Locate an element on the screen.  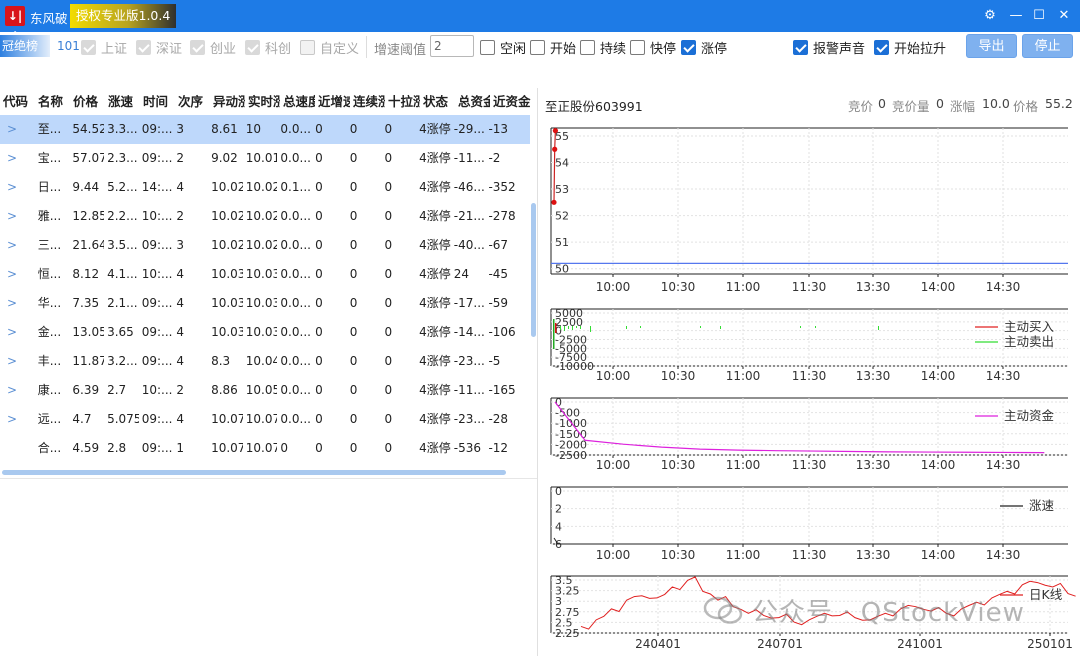
table-vertical-scrollbar is located at coordinates (533, 270).